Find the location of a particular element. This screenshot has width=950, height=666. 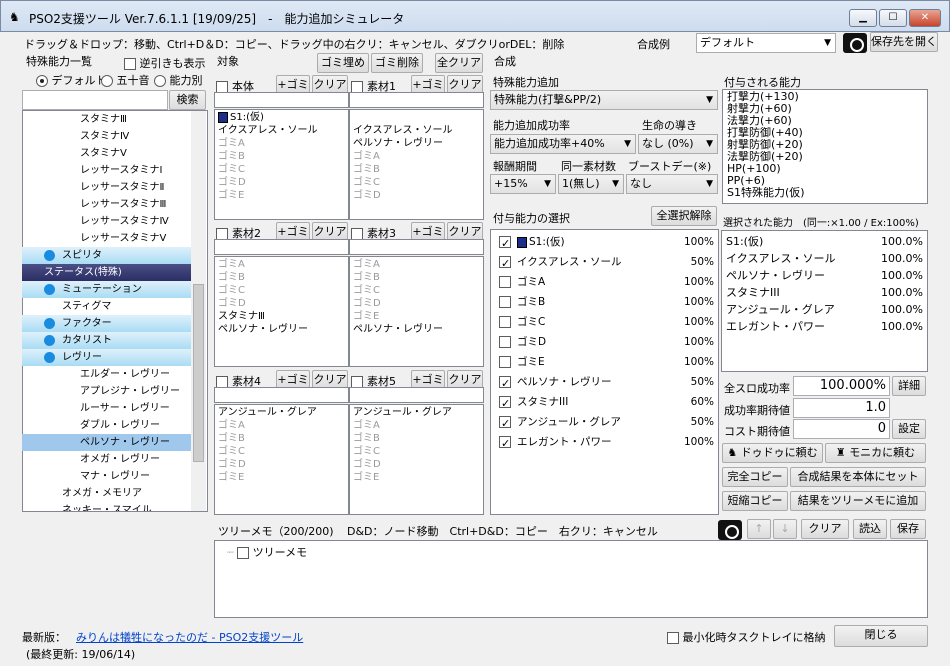

list-item: レッサースタミナⅤ is located at coordinates (114, 238).